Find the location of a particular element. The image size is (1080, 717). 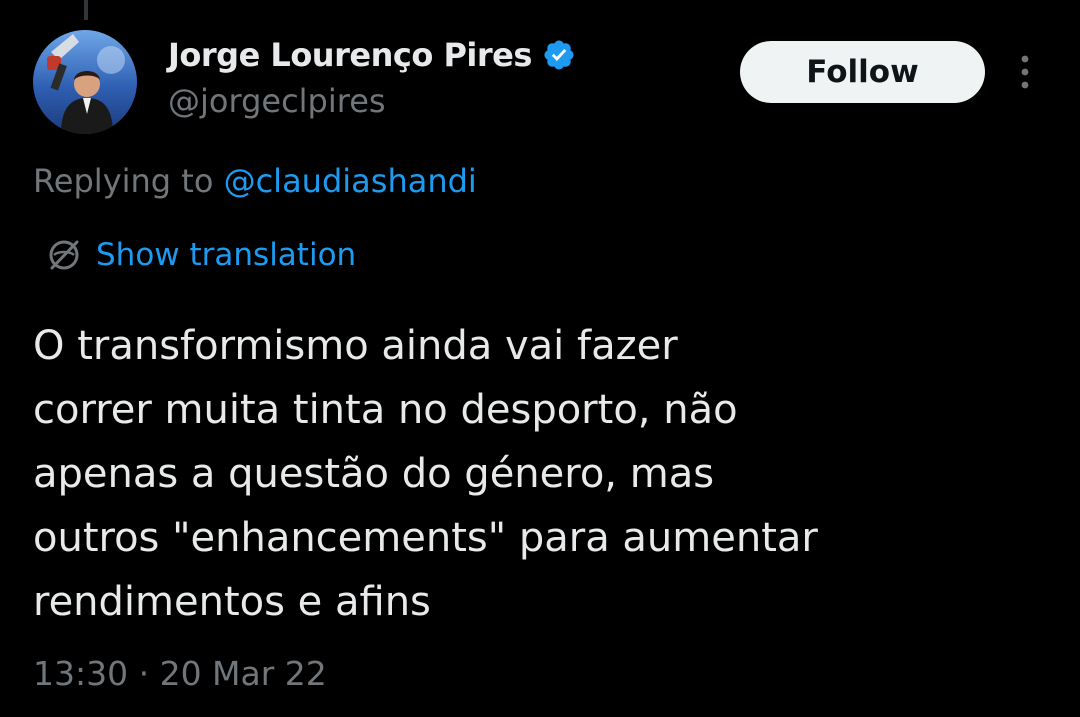

show-translation-button: Show translation is located at coordinates (200, 255).